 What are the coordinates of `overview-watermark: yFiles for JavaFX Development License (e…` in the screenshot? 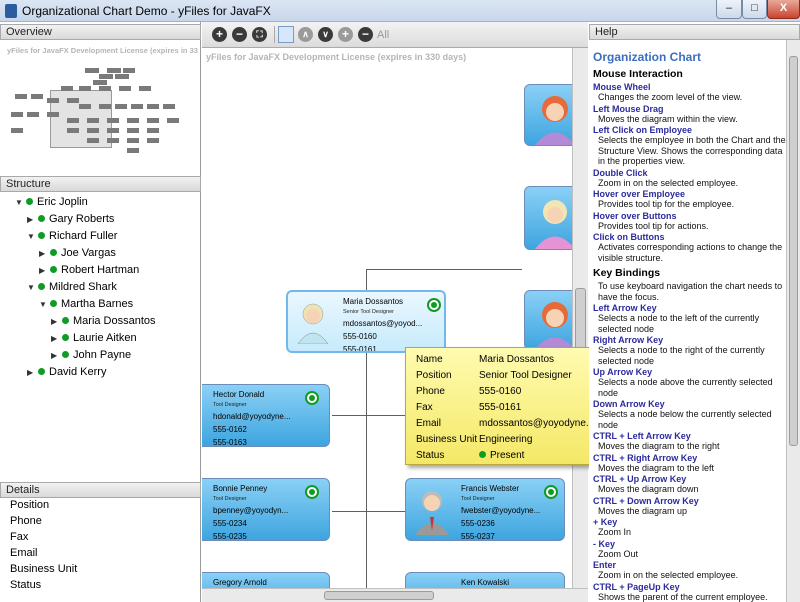 It's located at (102, 50).